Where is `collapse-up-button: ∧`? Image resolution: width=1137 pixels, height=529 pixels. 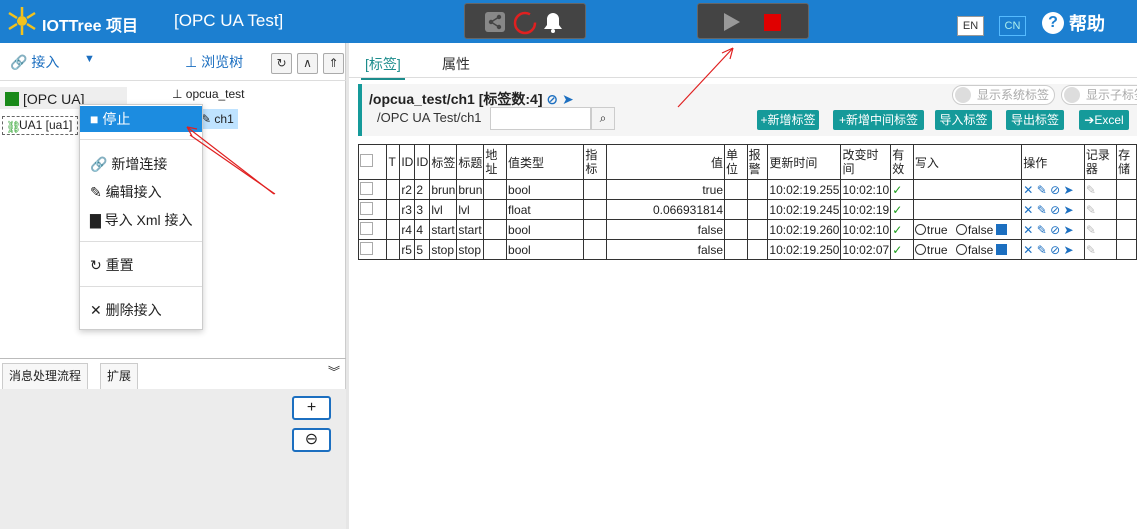 collapse-up-button: ∧ is located at coordinates (307, 63).